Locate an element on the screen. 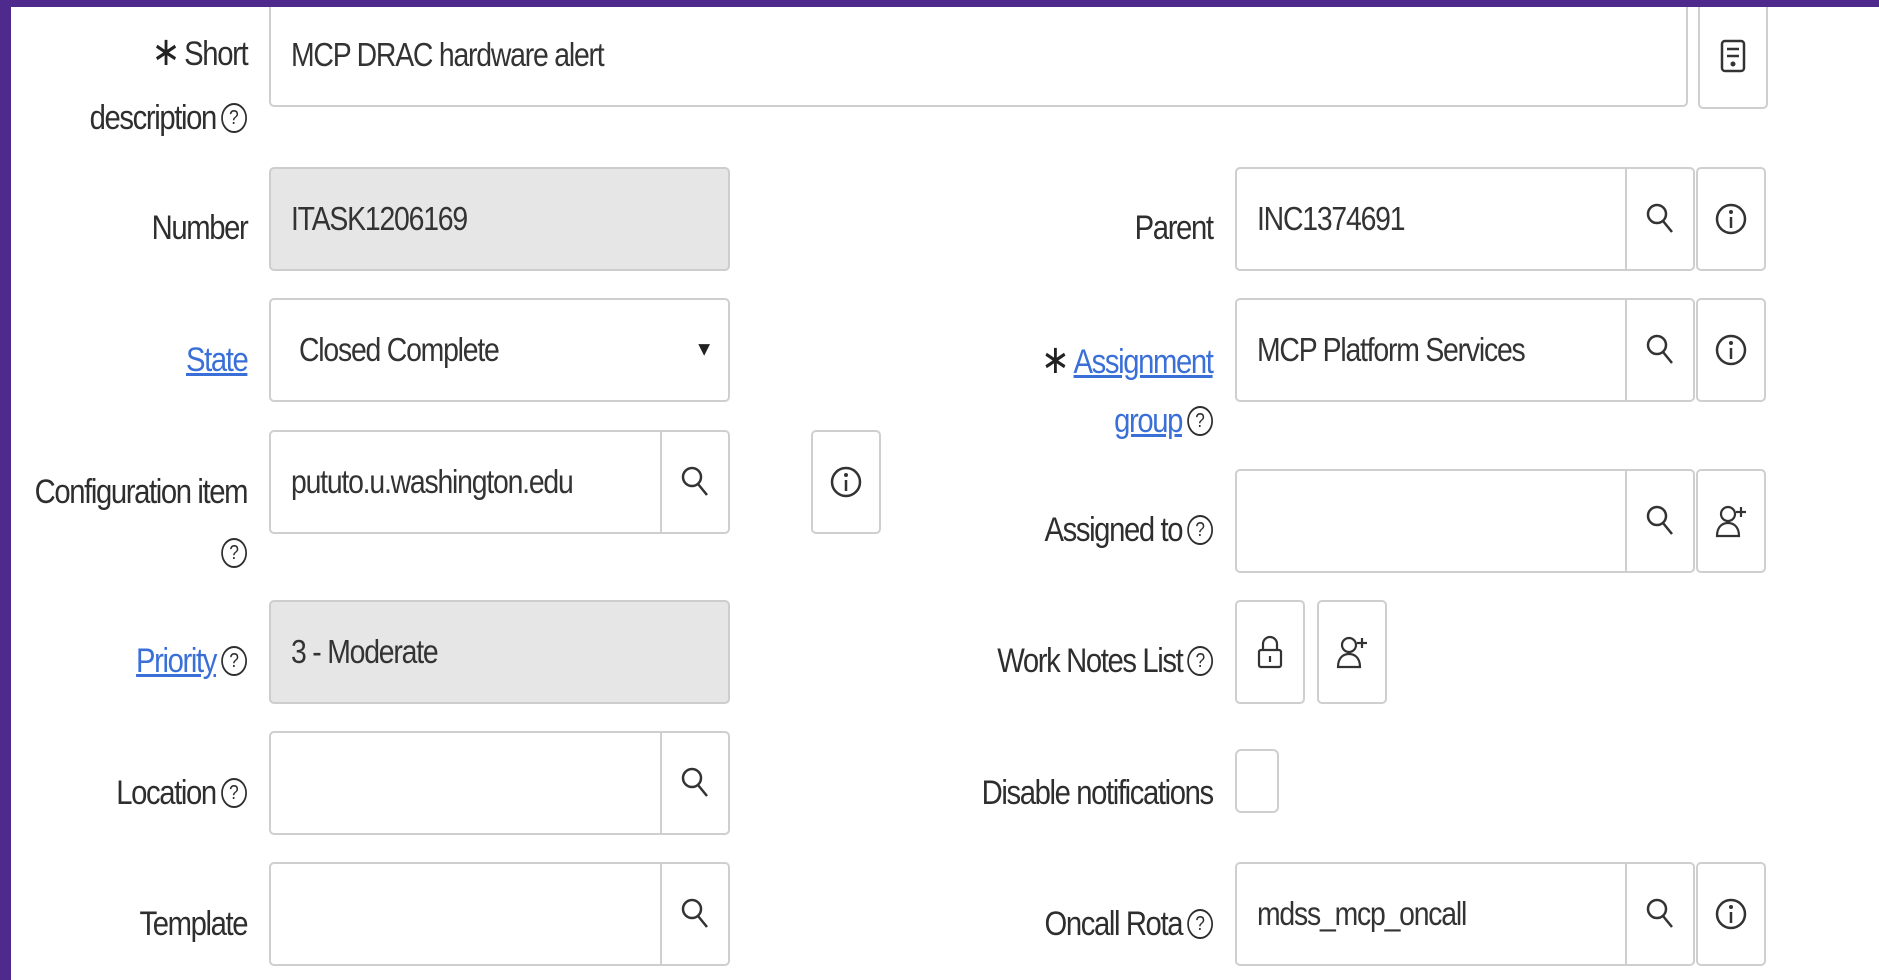  assign-to-me-button is located at coordinates (1731, 521).